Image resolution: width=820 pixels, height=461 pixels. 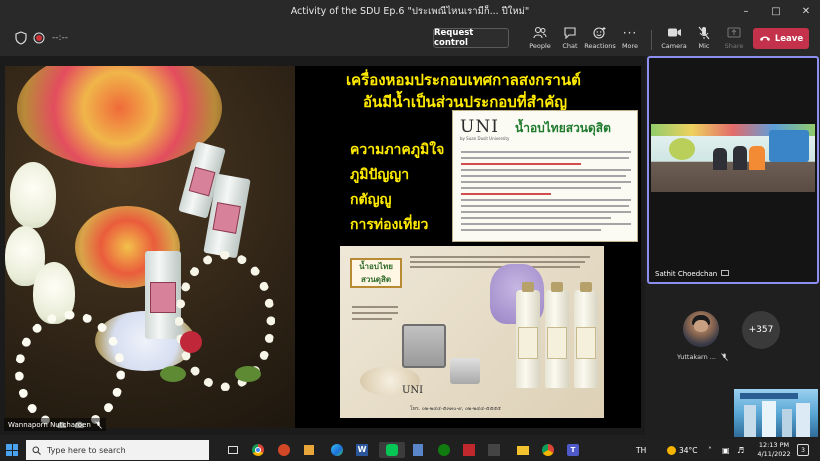 I want to click on presenter-name-tag: Wannaporn Nutcharoen, so click(x=55, y=424).